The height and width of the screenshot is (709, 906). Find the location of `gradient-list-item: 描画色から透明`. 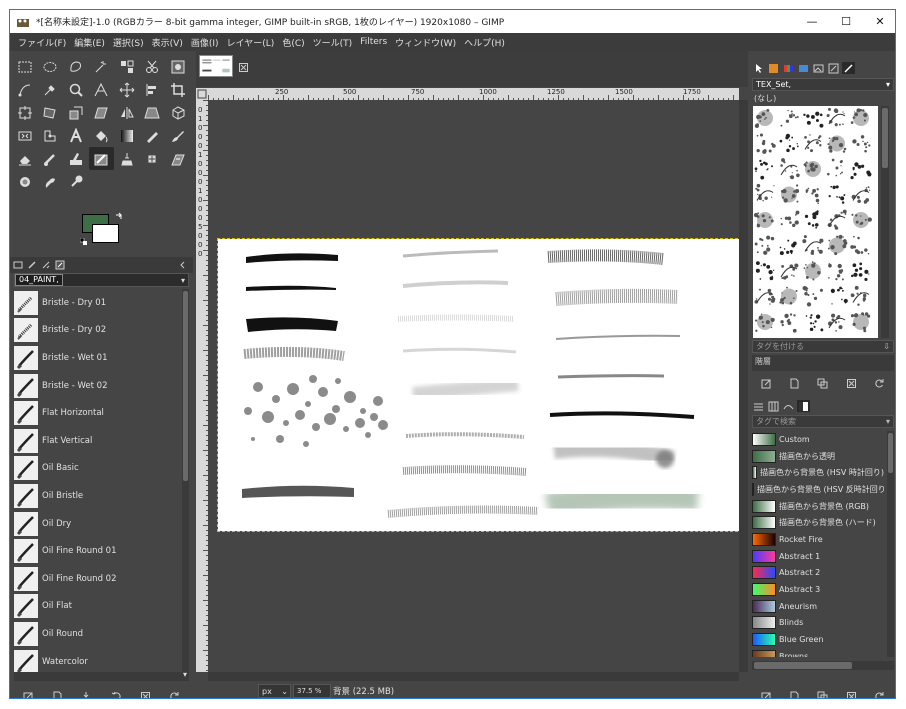

gradient-list-item: 描画色から透明 is located at coordinates (818, 456).